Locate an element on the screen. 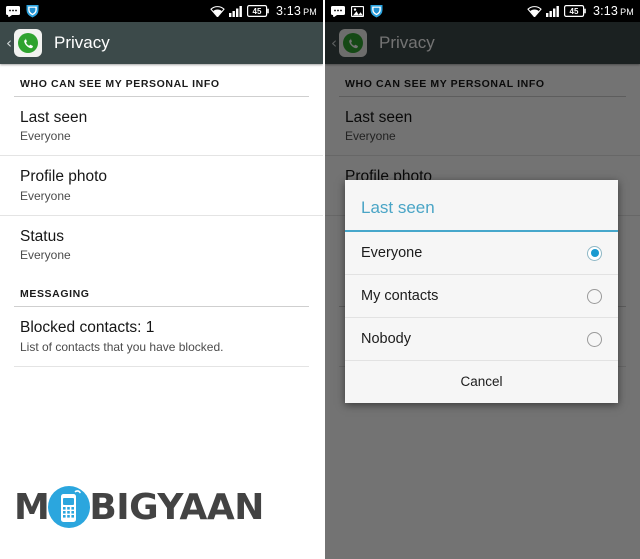  dialog-option-label: My contacts is located at coordinates (400, 296).